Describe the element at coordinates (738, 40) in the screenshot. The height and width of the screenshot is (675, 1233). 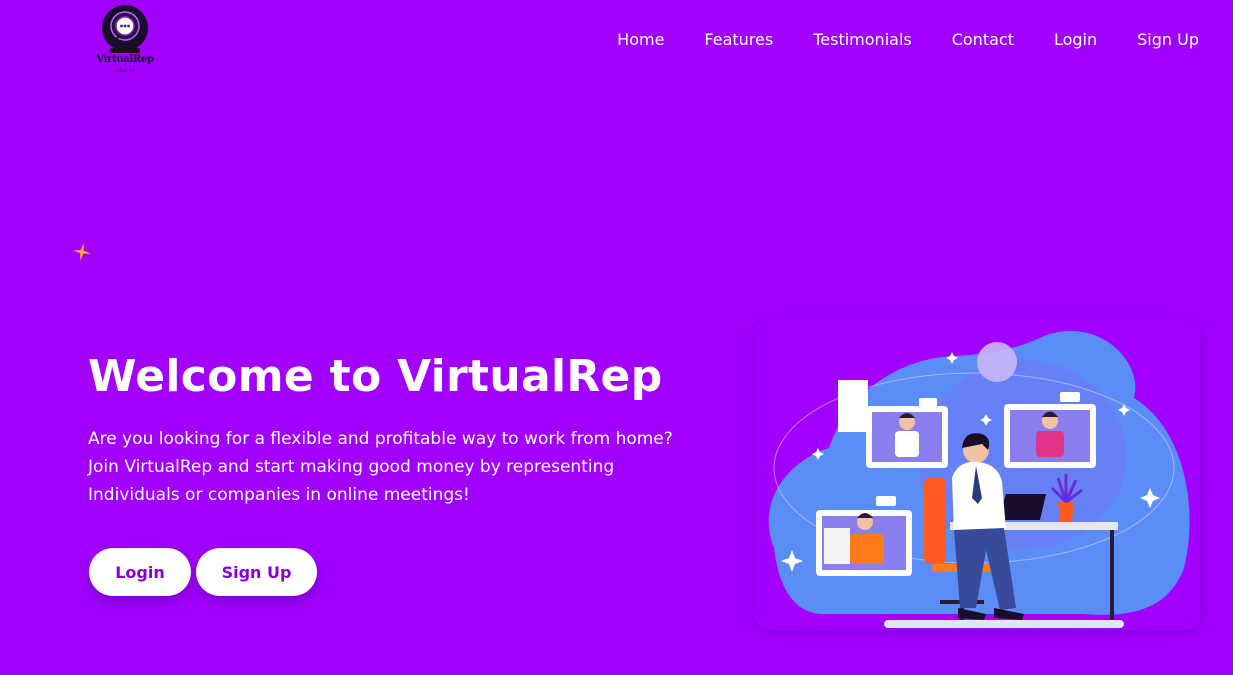
I see `nav-features: Features` at that location.